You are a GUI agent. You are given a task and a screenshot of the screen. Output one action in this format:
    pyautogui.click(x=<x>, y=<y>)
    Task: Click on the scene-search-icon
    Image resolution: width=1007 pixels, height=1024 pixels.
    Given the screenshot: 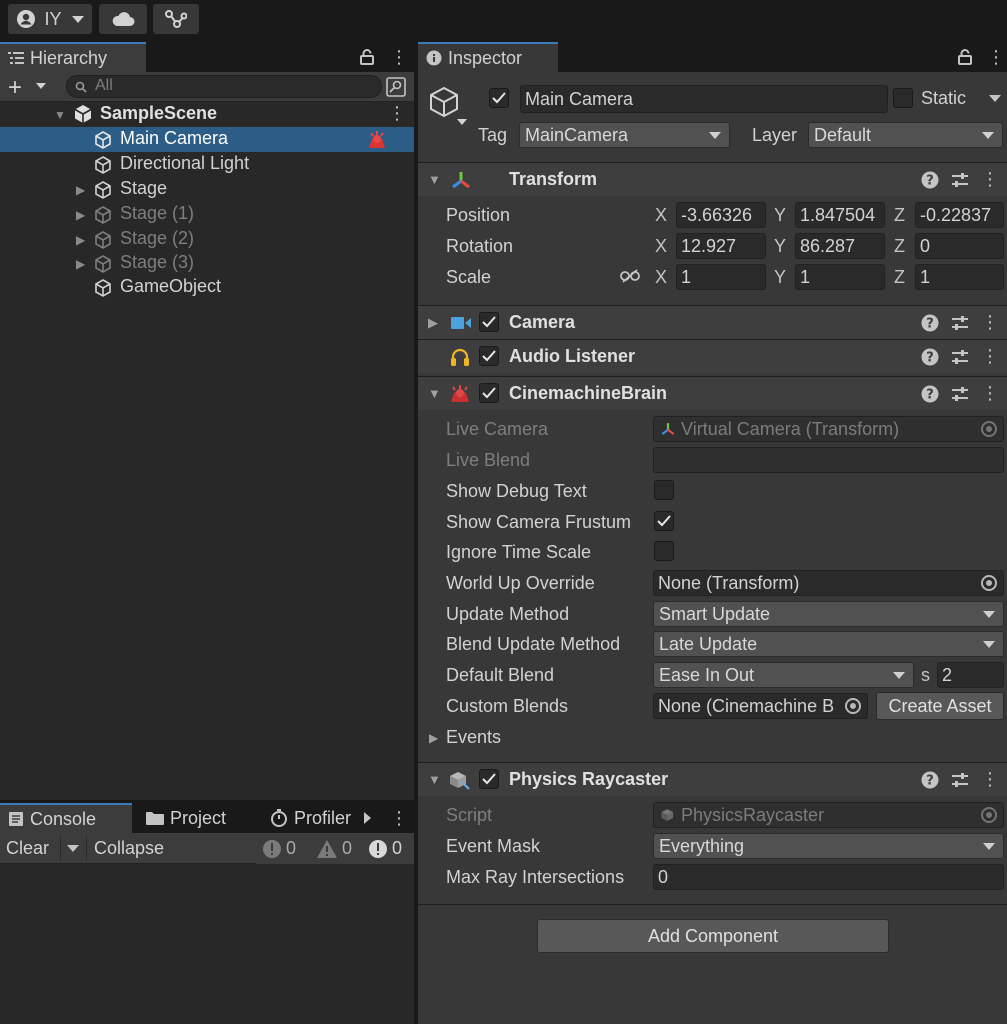 What is the action you would take?
    pyautogui.click(x=396, y=87)
    